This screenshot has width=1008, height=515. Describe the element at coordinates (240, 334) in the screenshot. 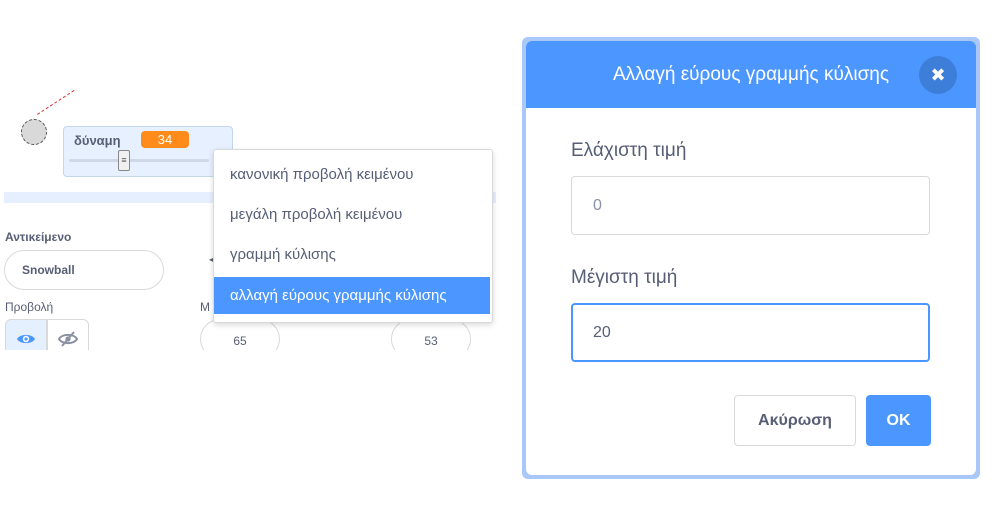

I see `size-input: 65` at that location.